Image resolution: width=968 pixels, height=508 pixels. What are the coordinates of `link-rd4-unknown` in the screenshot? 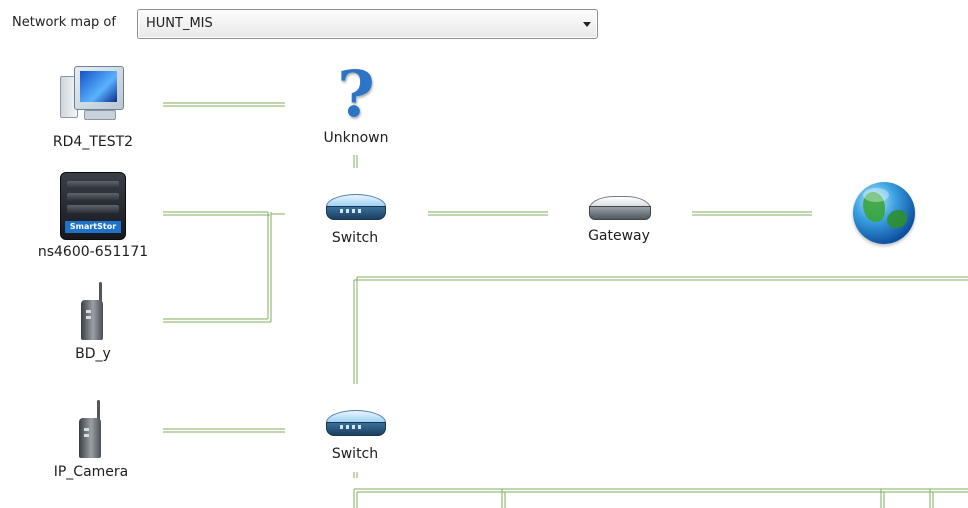 It's located at (224, 104).